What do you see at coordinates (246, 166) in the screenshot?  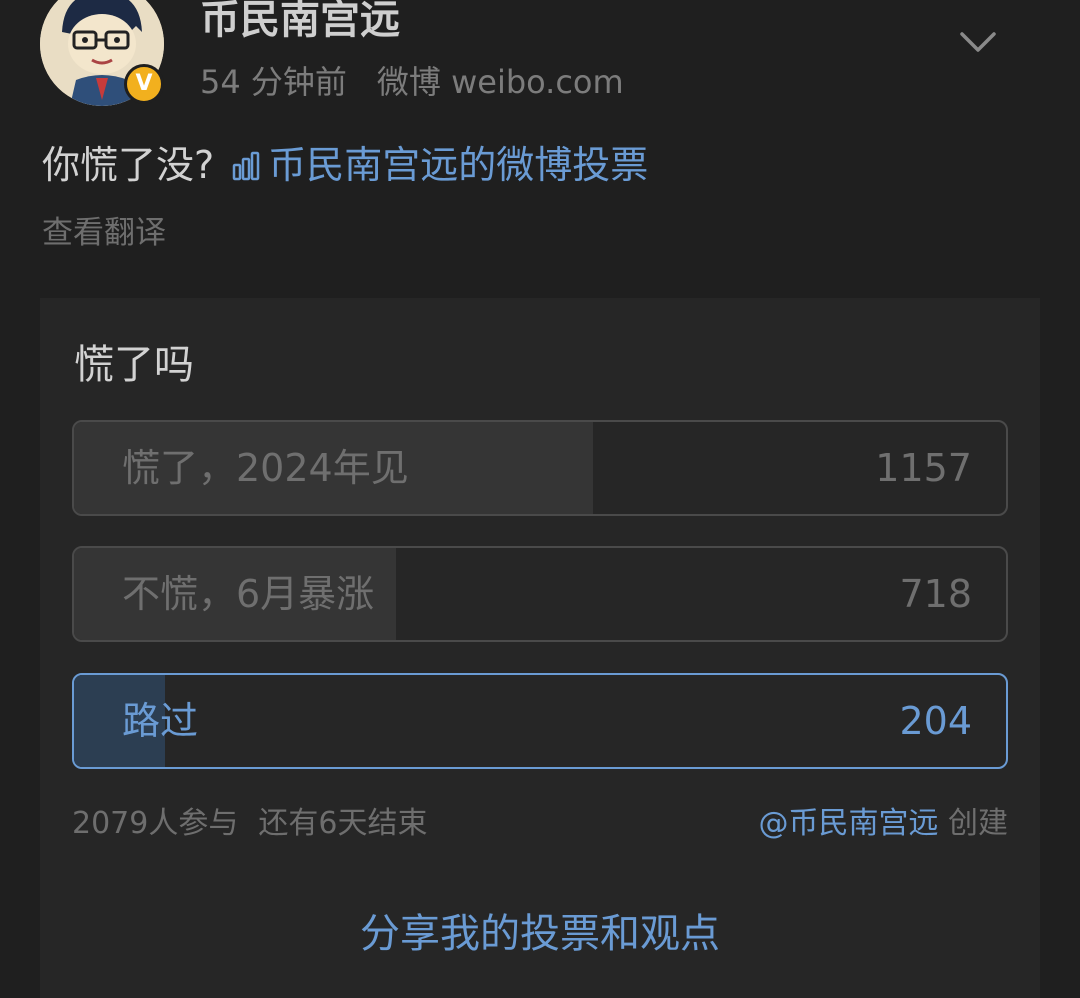 I see `bar-chart-icon` at bounding box center [246, 166].